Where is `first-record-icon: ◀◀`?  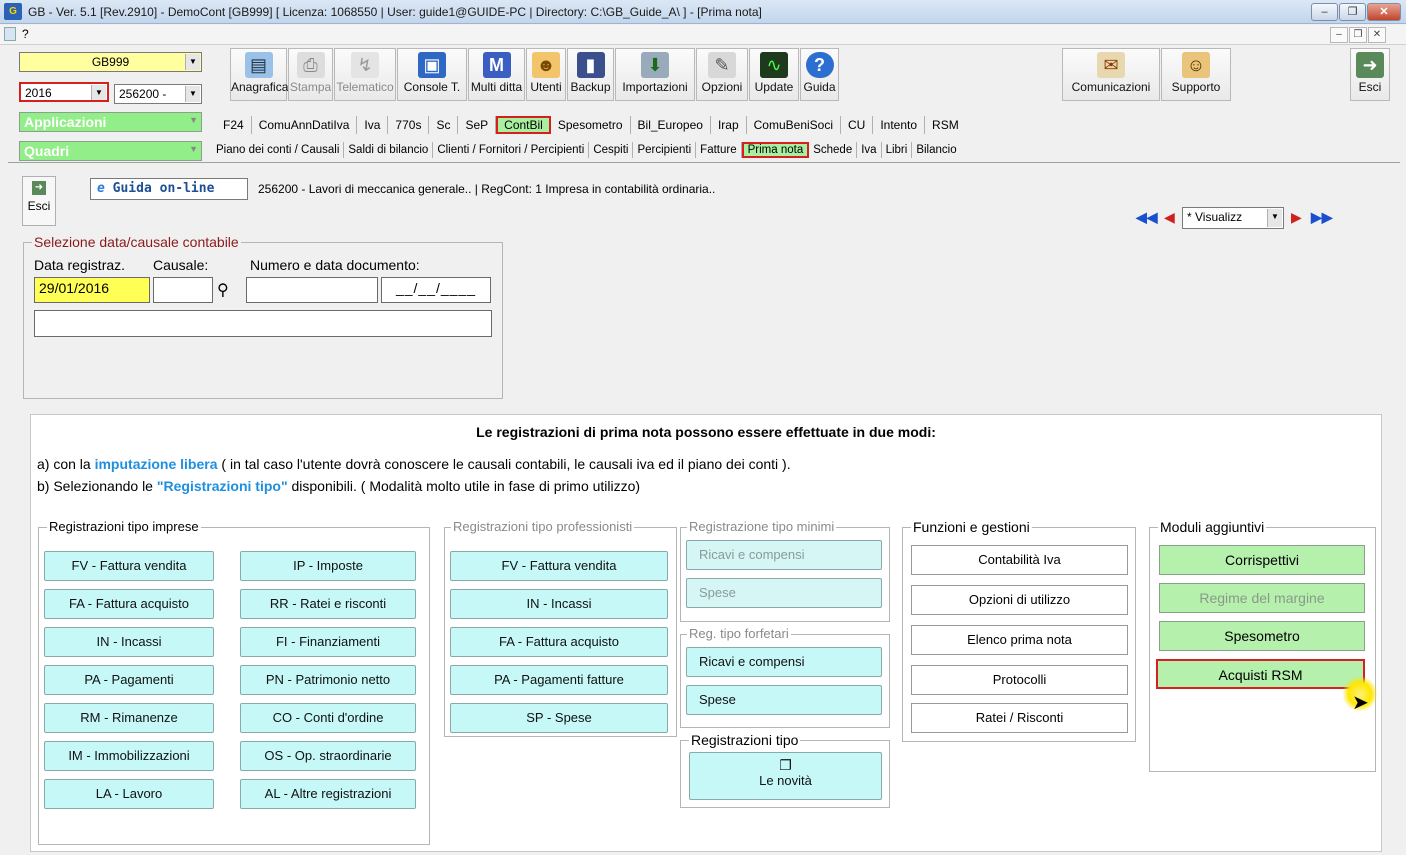 first-record-icon: ◀◀ is located at coordinates (1147, 217).